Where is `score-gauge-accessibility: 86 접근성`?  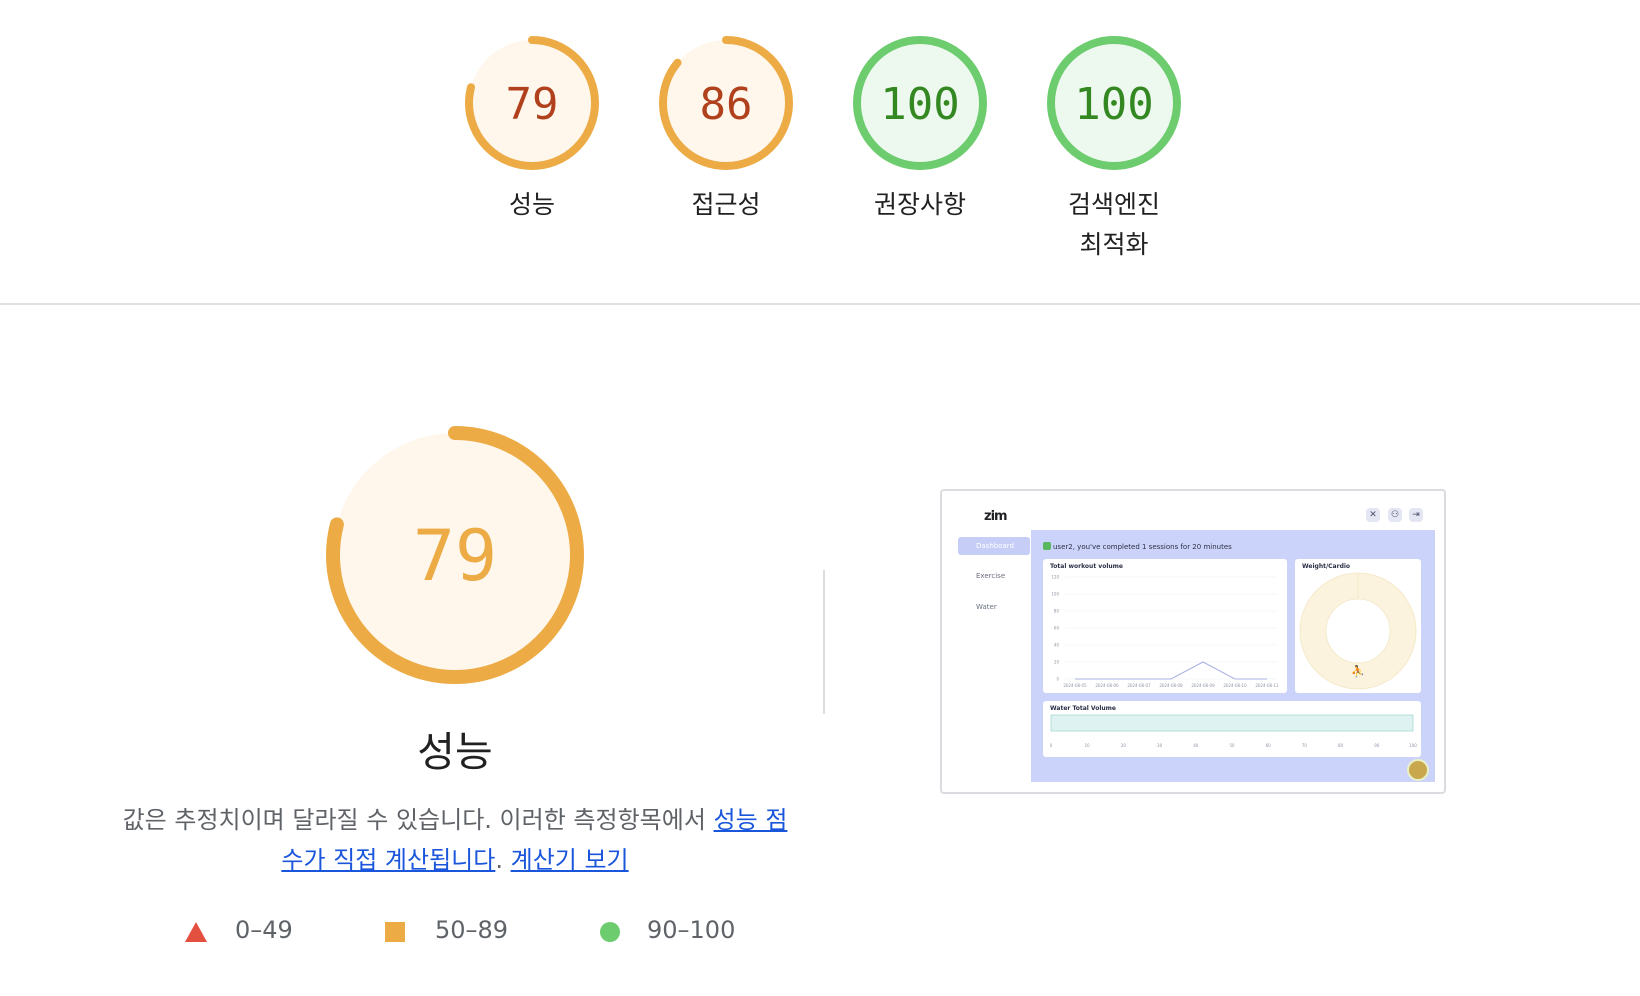
score-gauge-accessibility: 86 접근성 is located at coordinates (726, 130).